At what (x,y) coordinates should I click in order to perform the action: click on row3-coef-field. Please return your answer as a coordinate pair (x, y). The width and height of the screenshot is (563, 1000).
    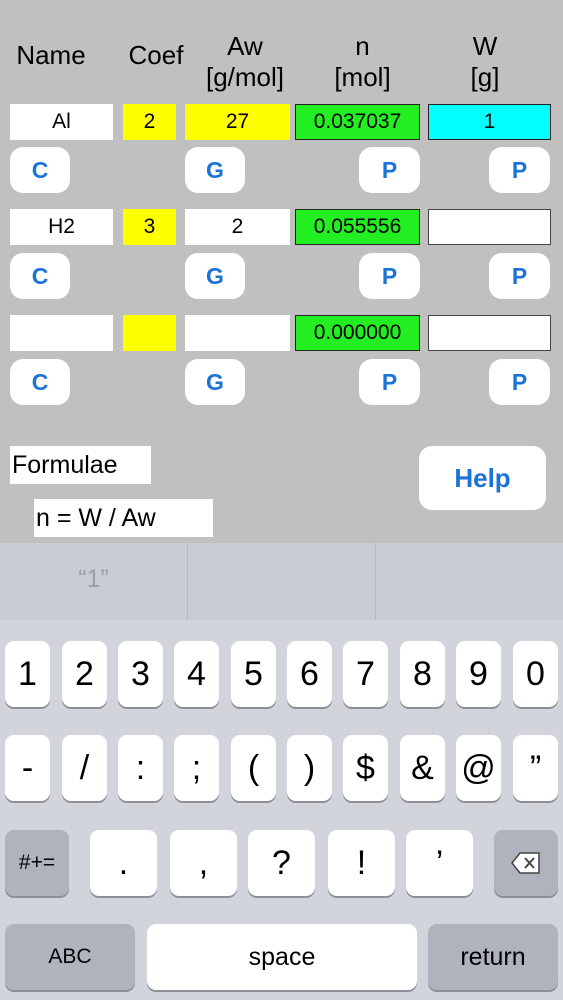
    Looking at the image, I should click on (149, 333).